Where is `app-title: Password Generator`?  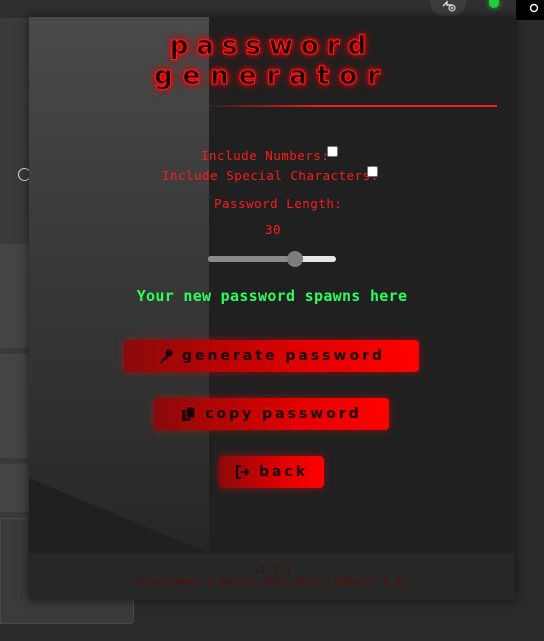 app-title: Password Generator is located at coordinates (272, 61).